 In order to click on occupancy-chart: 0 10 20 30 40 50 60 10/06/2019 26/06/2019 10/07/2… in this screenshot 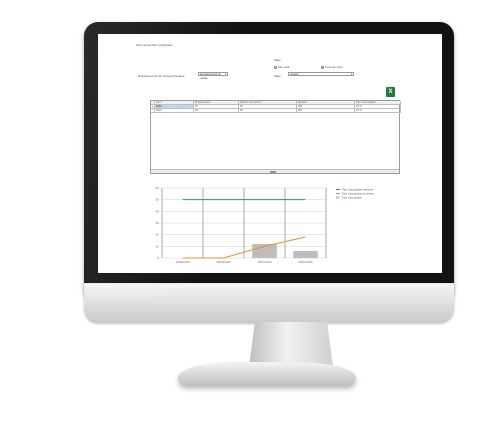, I will do `click(265, 225)`.